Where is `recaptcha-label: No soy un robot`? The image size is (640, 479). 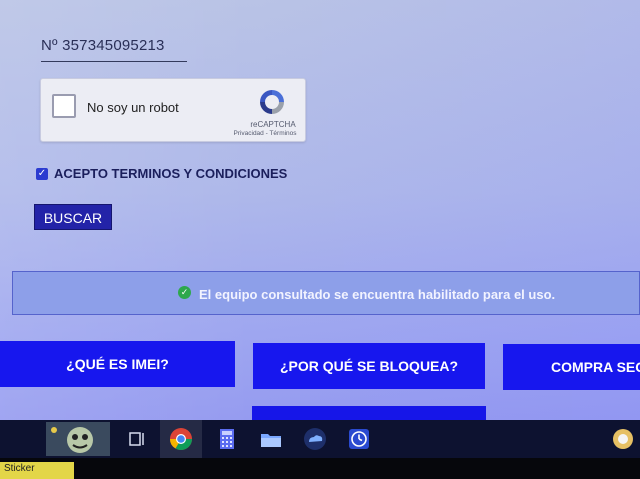
recaptcha-label: No soy un robot is located at coordinates (133, 107).